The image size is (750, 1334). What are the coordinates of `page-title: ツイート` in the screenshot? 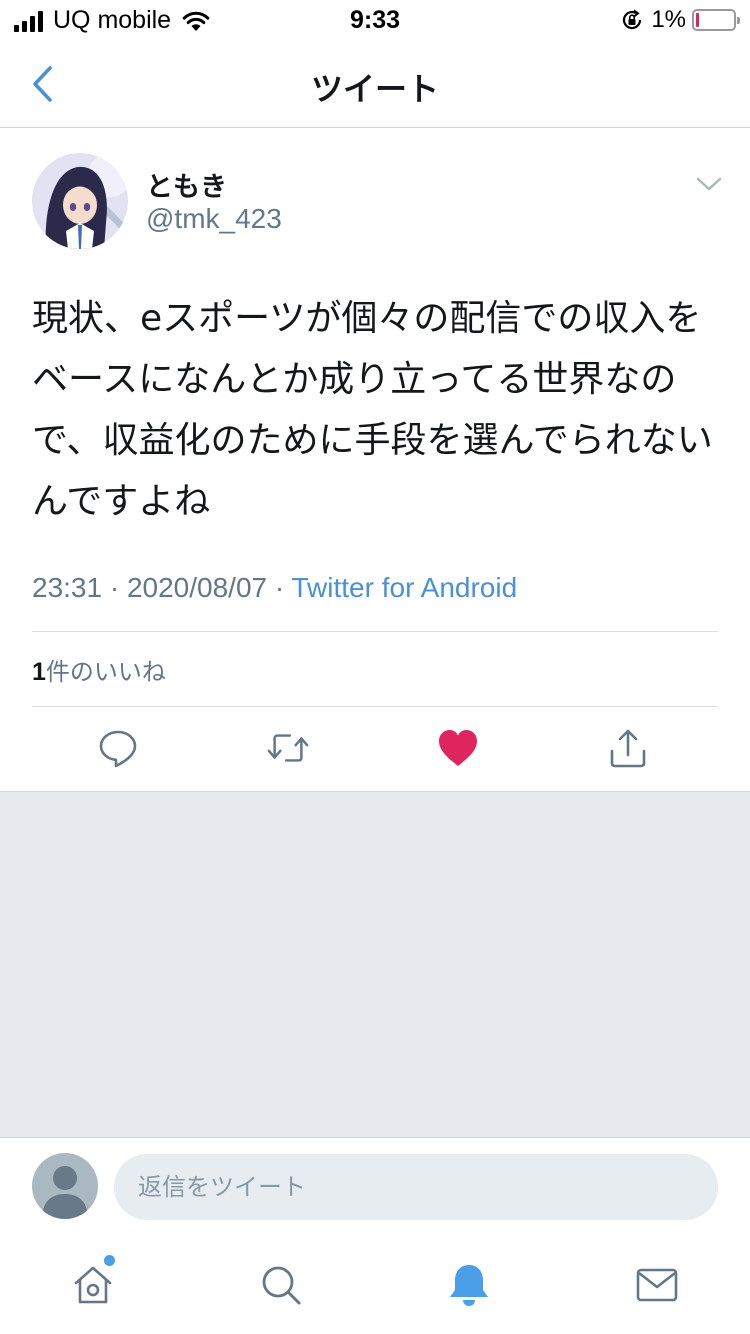 It's located at (374, 89).